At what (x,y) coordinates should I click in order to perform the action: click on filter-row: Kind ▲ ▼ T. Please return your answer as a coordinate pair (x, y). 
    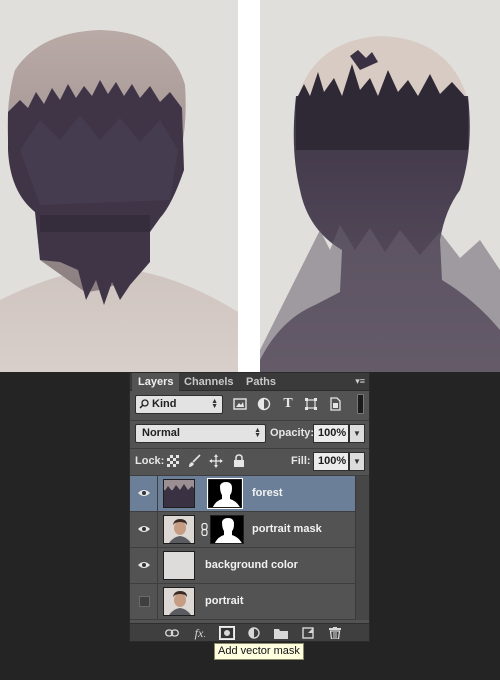
    Looking at the image, I should click on (249, 406).